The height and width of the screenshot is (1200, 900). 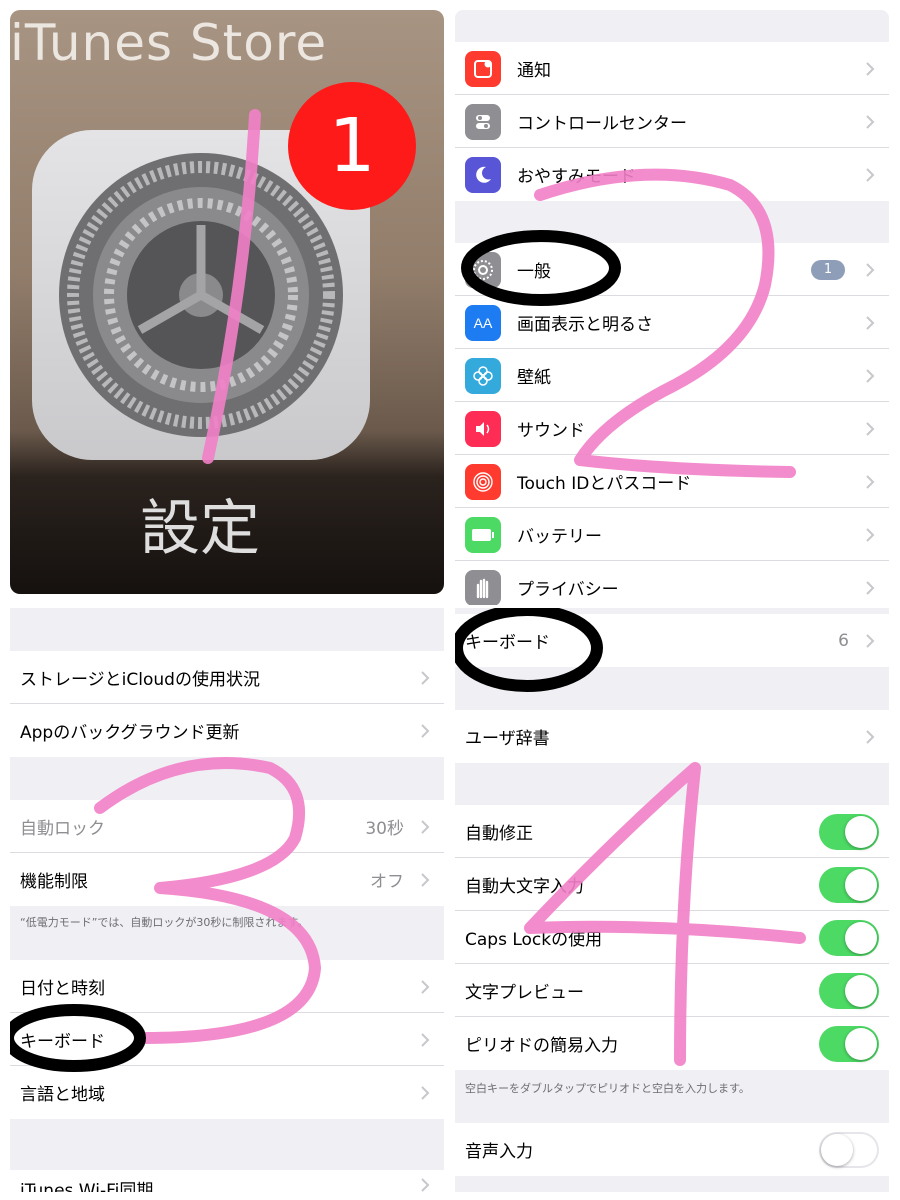 What do you see at coordinates (227, 1181) in the screenshot?
I see `settings-row-itunes-wifi-sync: iTunes Wi-Fi同期` at bounding box center [227, 1181].